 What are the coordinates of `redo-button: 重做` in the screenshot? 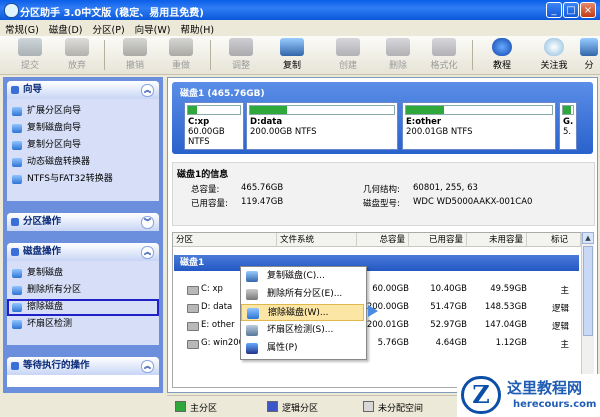 It's located at (181, 54).